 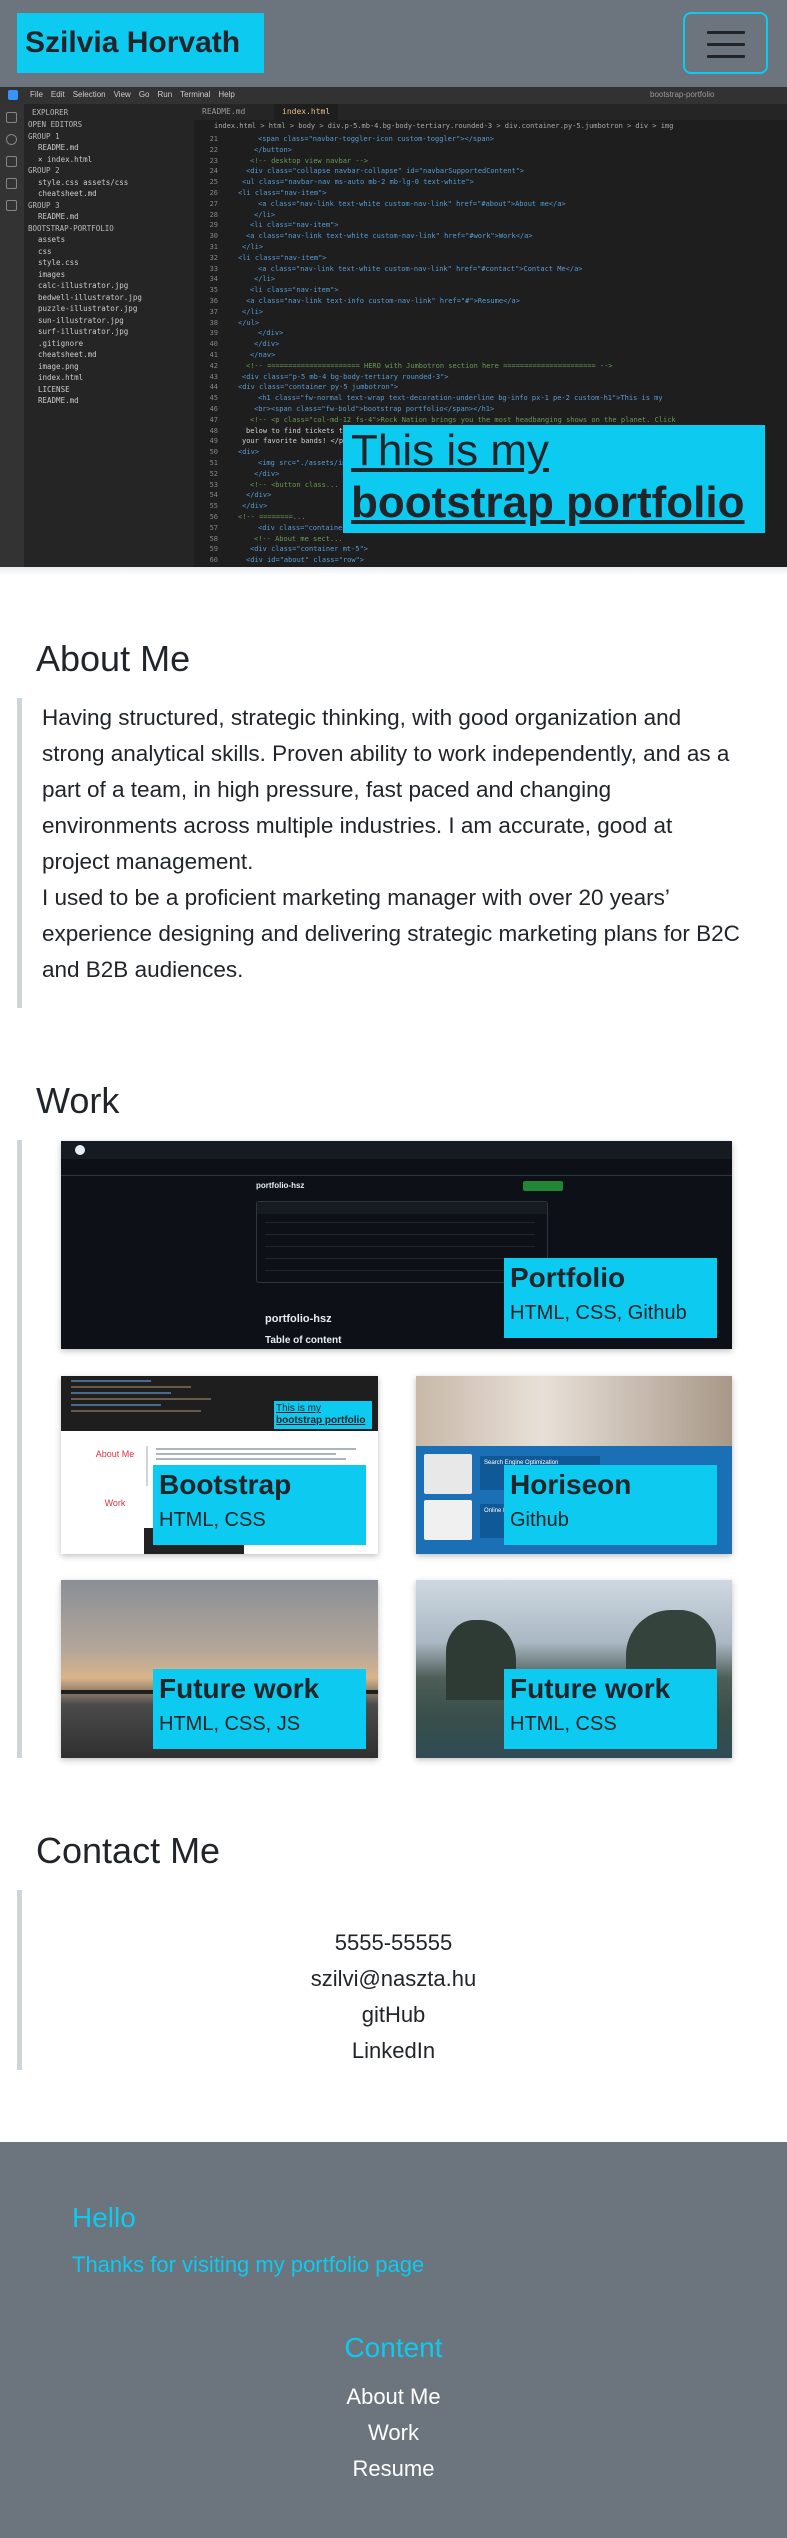 I want to click on work-card-label: Bootstrap HTML, CSS, so click(x=259, y=1505).